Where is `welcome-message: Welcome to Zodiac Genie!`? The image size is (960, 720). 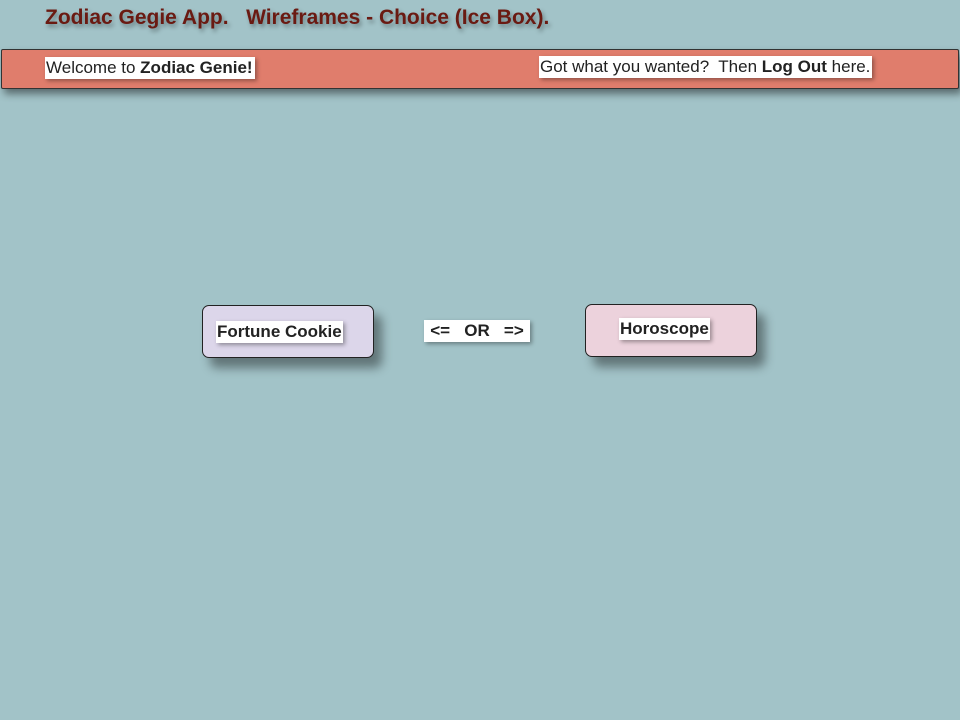 welcome-message: Welcome to Zodiac Genie! is located at coordinates (150, 68).